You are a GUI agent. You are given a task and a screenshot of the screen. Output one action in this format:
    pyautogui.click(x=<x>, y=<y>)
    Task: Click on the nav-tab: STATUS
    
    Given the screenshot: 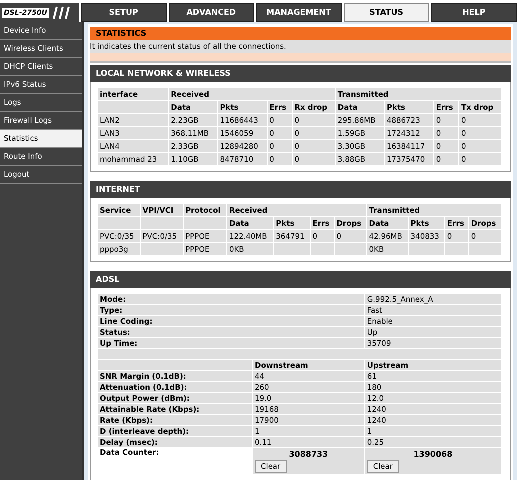 What is the action you would take?
    pyautogui.click(x=387, y=12)
    